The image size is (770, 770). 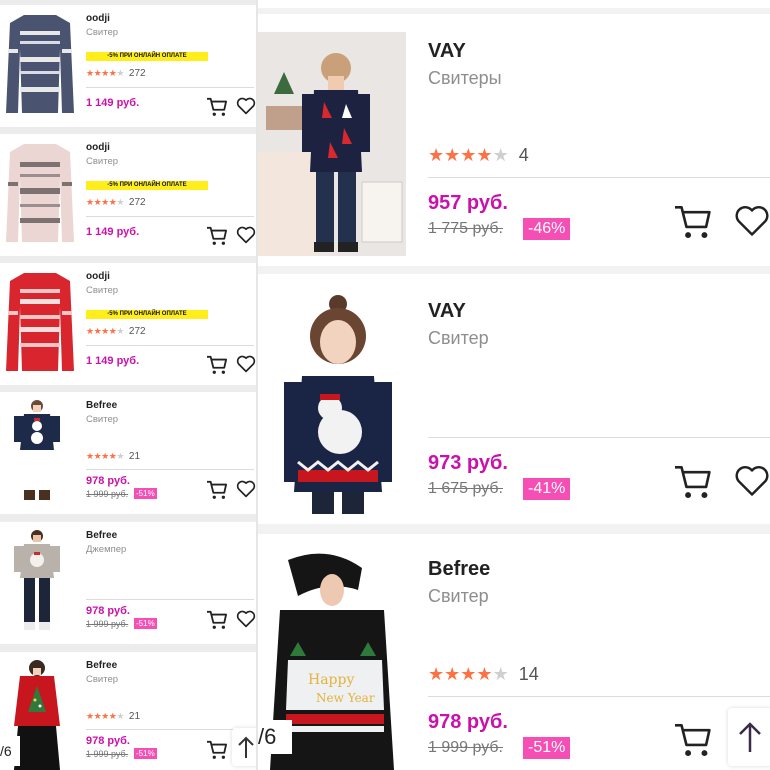 I want to click on product-image-girl-snowman-sweater, so click(x=336, y=403).